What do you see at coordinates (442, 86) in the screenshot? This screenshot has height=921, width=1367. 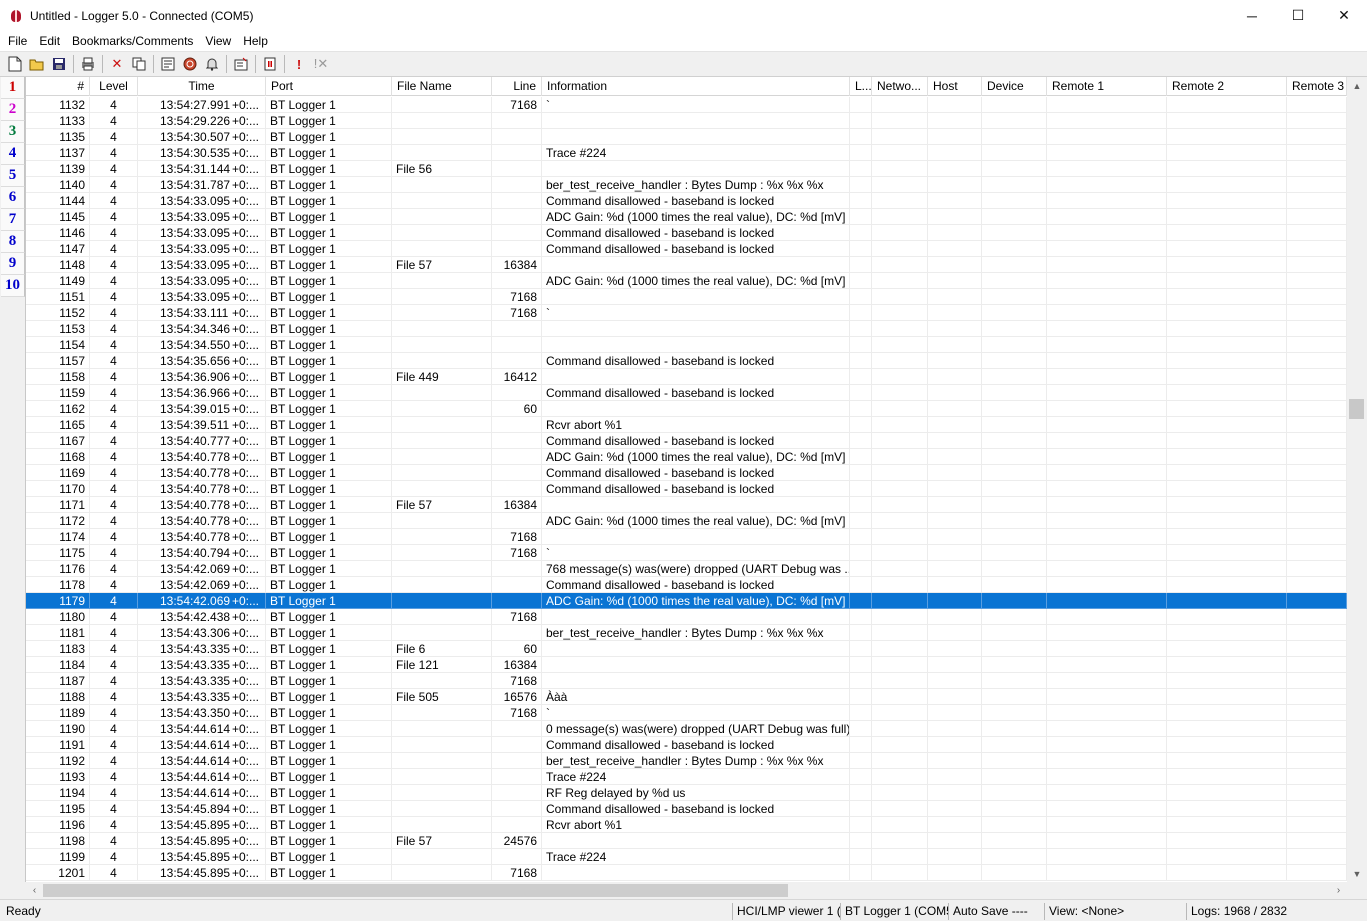 I see `column-header-file-name: File Name` at bounding box center [442, 86].